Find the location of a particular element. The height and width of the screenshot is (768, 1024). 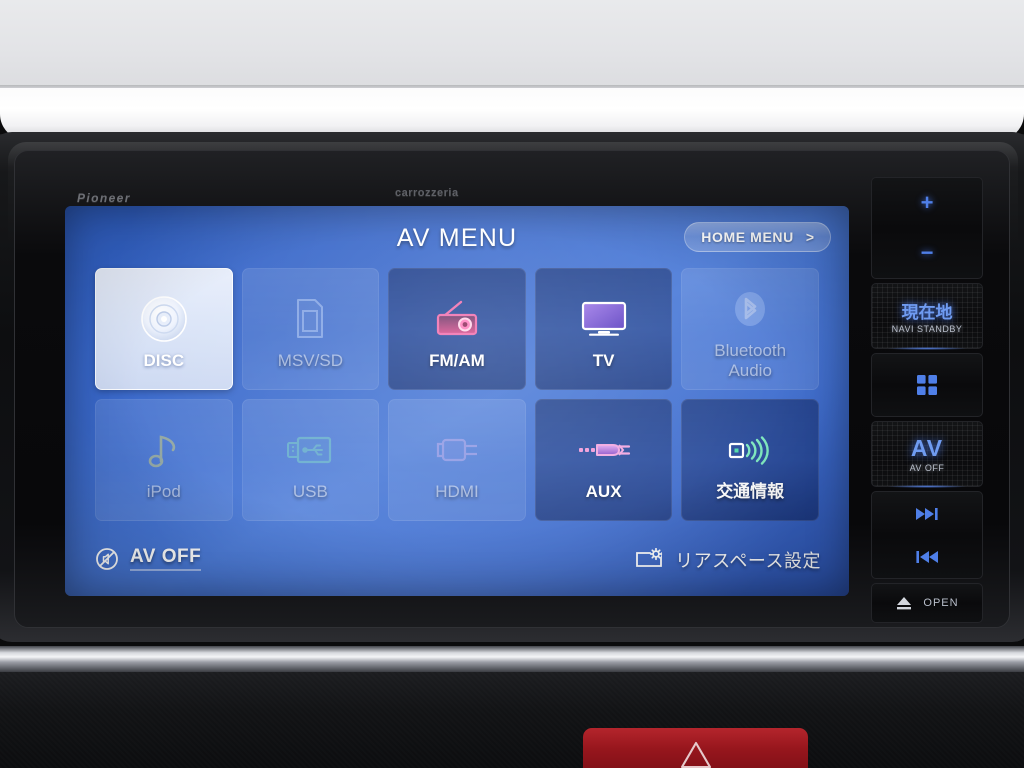

chrome-trim-strip is located at coordinates (512, 659).